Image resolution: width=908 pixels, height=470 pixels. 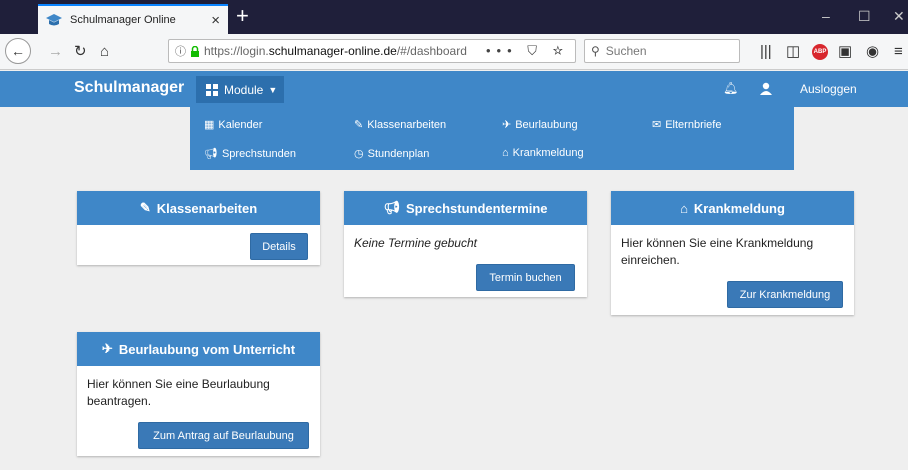 What do you see at coordinates (250, 153) in the screenshot?
I see `menu-item-sprechstunden: 📢︎ Sprechstunden` at bounding box center [250, 153].